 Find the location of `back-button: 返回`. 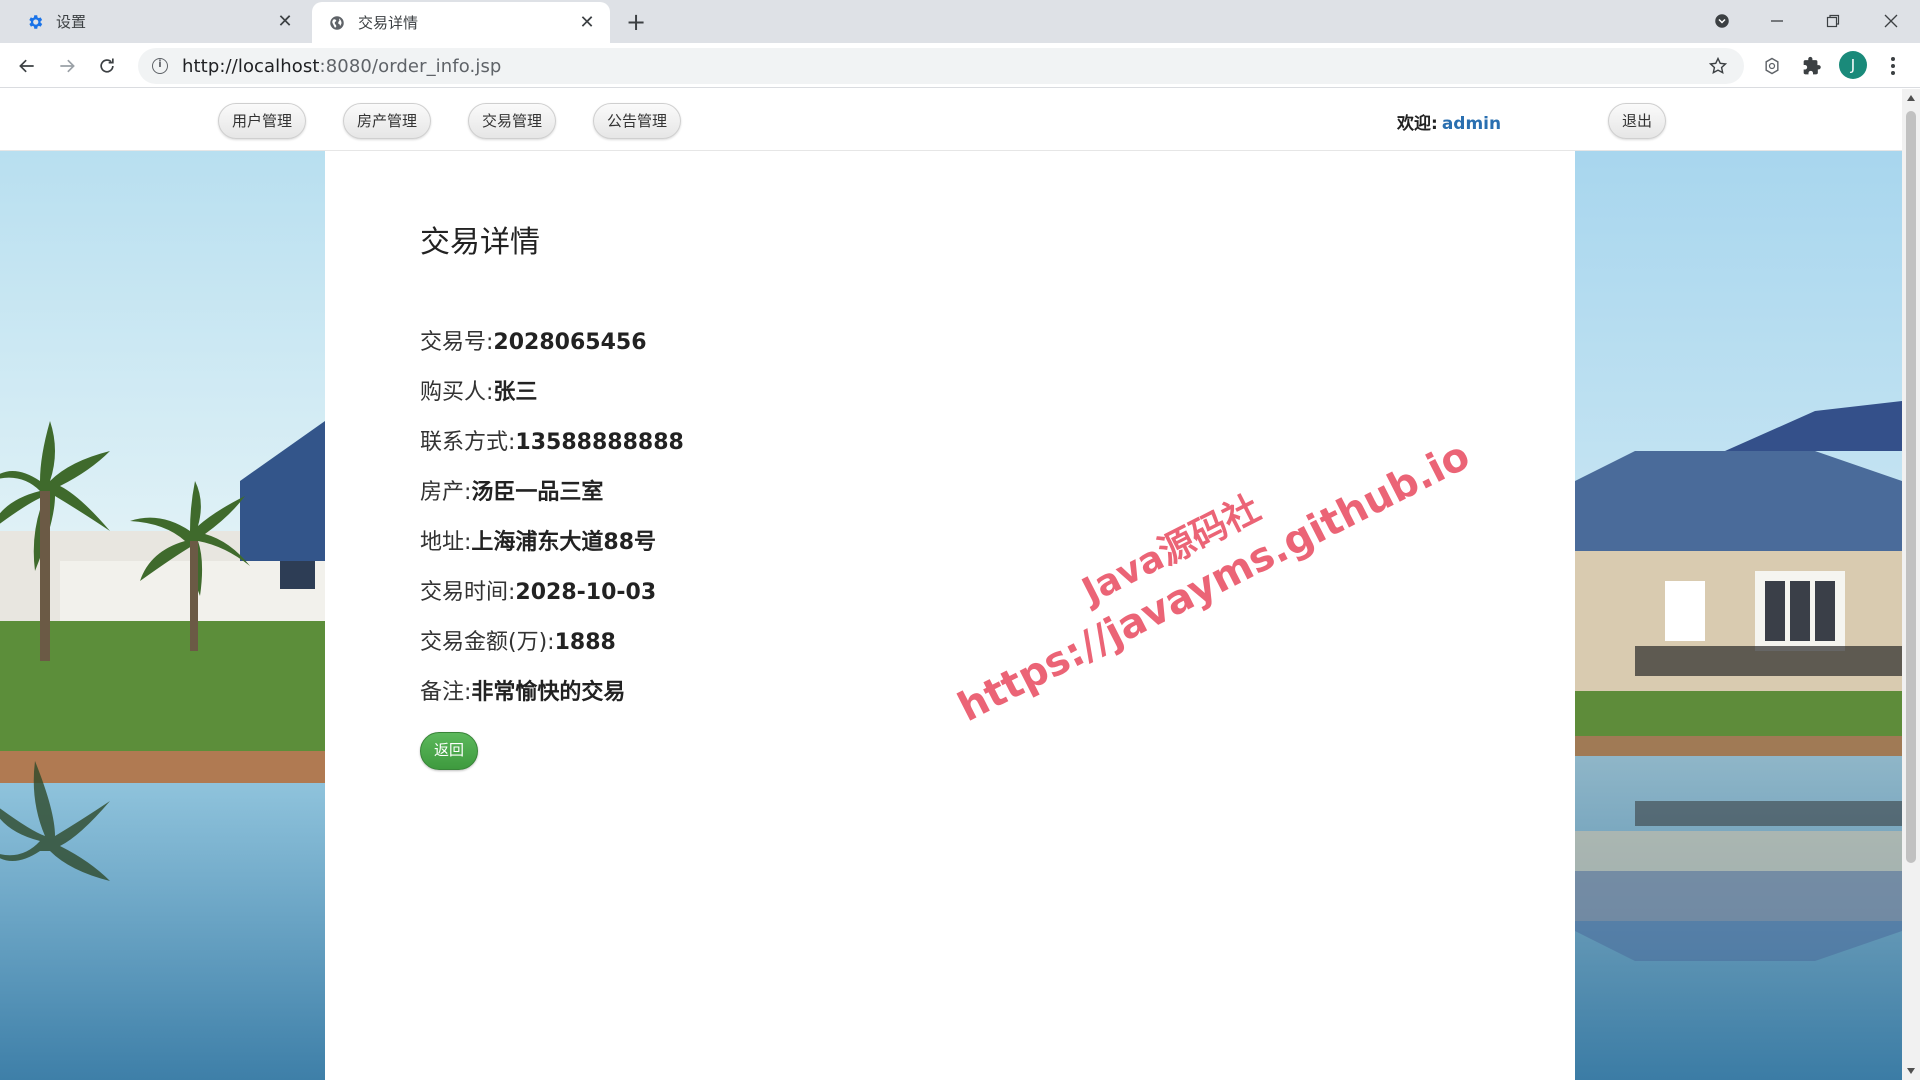

back-button: 返回 is located at coordinates (449, 751).